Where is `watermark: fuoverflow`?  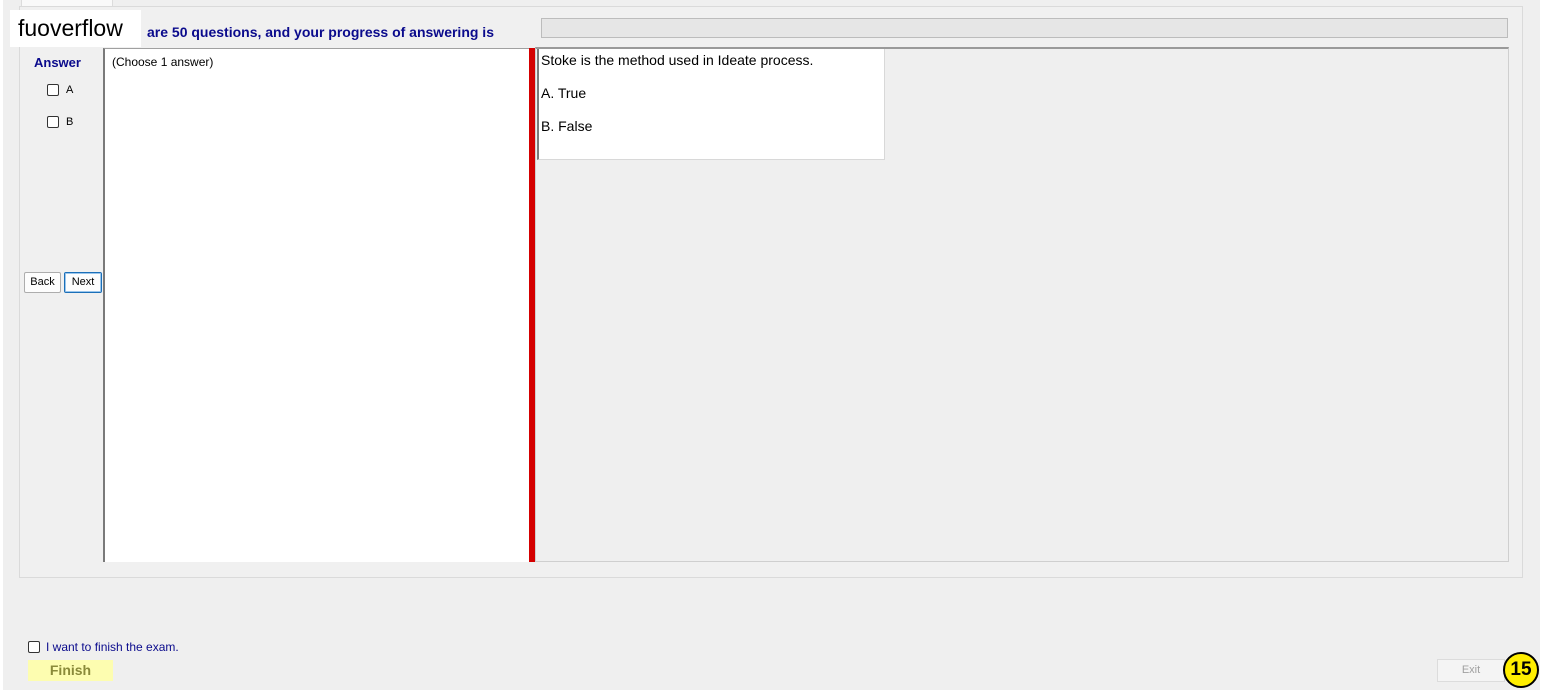 watermark: fuoverflow is located at coordinates (75, 28).